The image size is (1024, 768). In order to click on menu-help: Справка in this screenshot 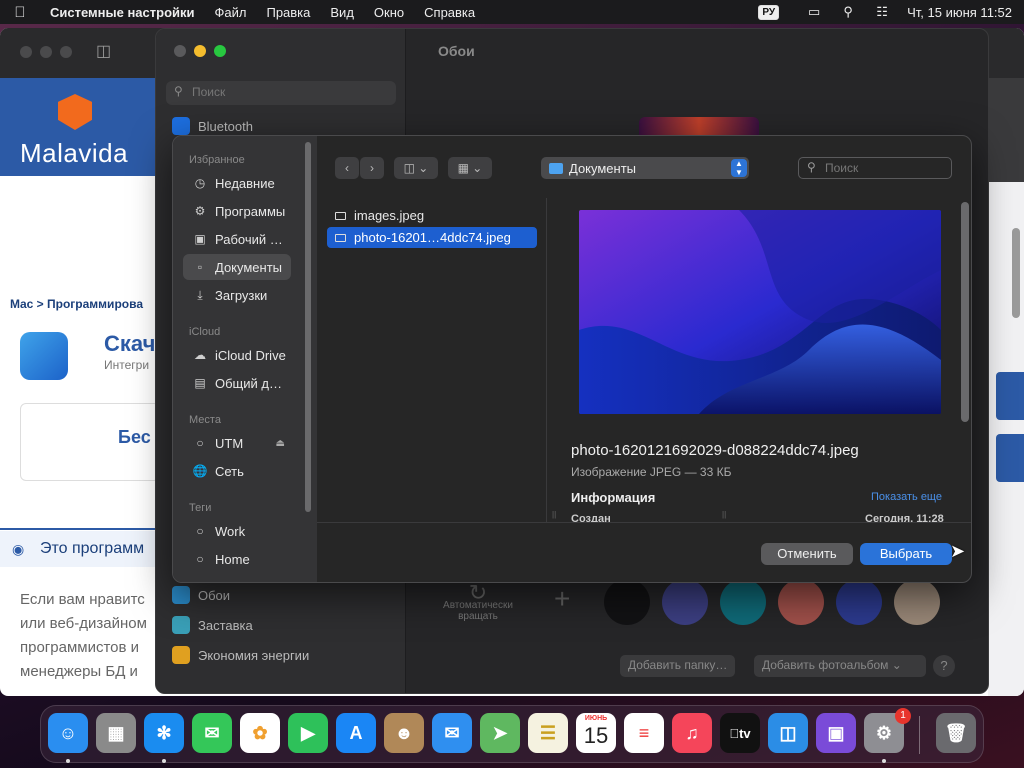, I will do `click(449, 12)`.